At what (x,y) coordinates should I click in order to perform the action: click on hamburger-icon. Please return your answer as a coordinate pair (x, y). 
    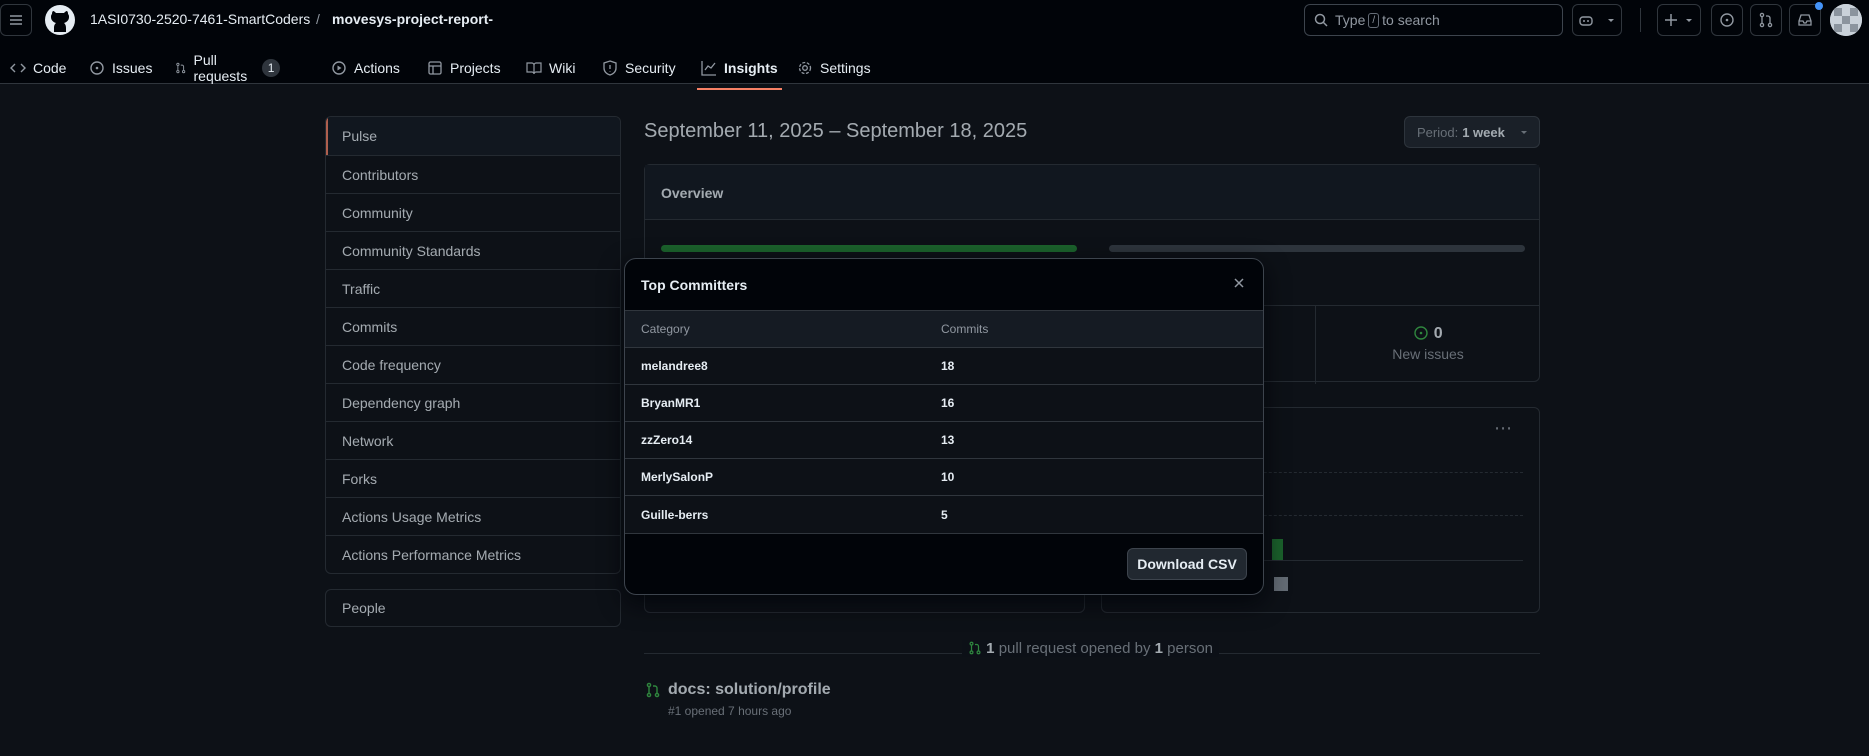
    Looking at the image, I should click on (16, 20).